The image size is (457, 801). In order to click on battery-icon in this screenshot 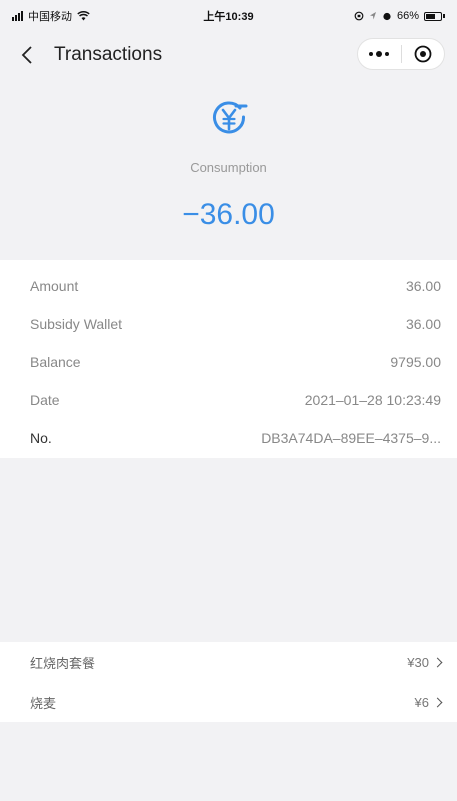, I will do `click(434, 16)`.